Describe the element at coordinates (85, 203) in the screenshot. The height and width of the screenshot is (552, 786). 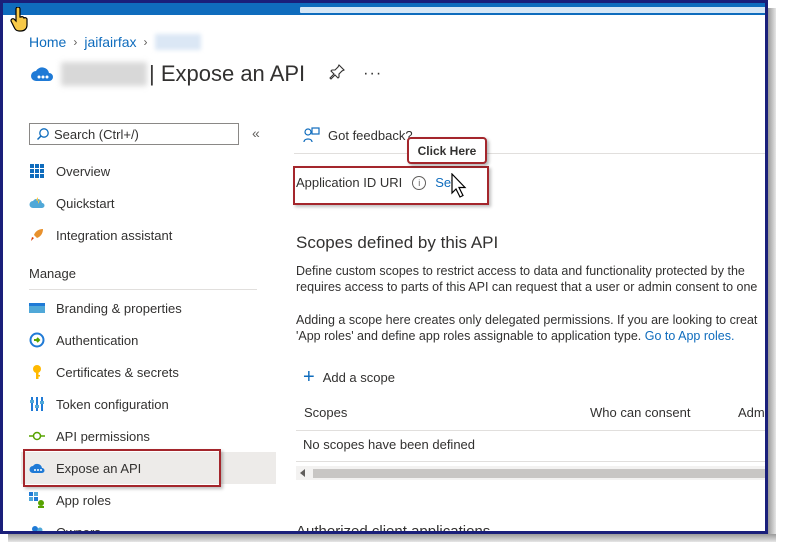
I see `sidebar-item-label: Quickstart` at that location.